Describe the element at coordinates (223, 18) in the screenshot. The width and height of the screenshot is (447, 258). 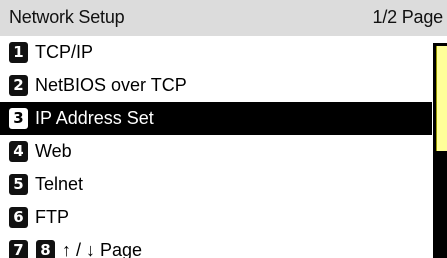
I see `header-bar: Network Setup 1/2 Page` at that location.